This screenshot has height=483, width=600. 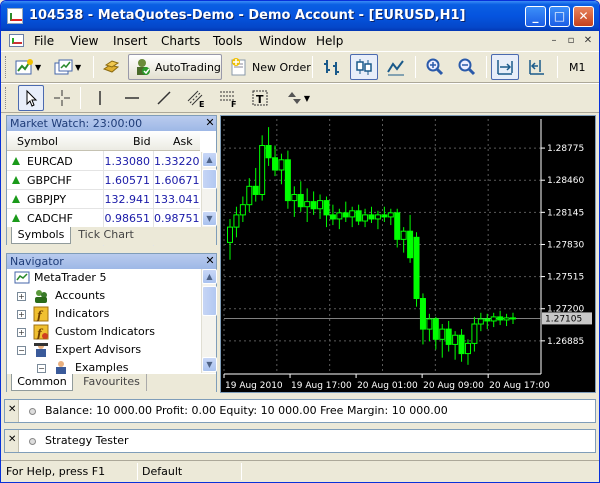 I want to click on new-order-icon, so click(x=239, y=67).